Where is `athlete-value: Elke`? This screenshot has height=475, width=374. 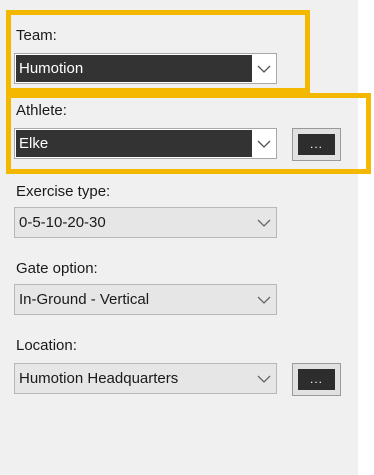
athlete-value: Elke is located at coordinates (134, 143).